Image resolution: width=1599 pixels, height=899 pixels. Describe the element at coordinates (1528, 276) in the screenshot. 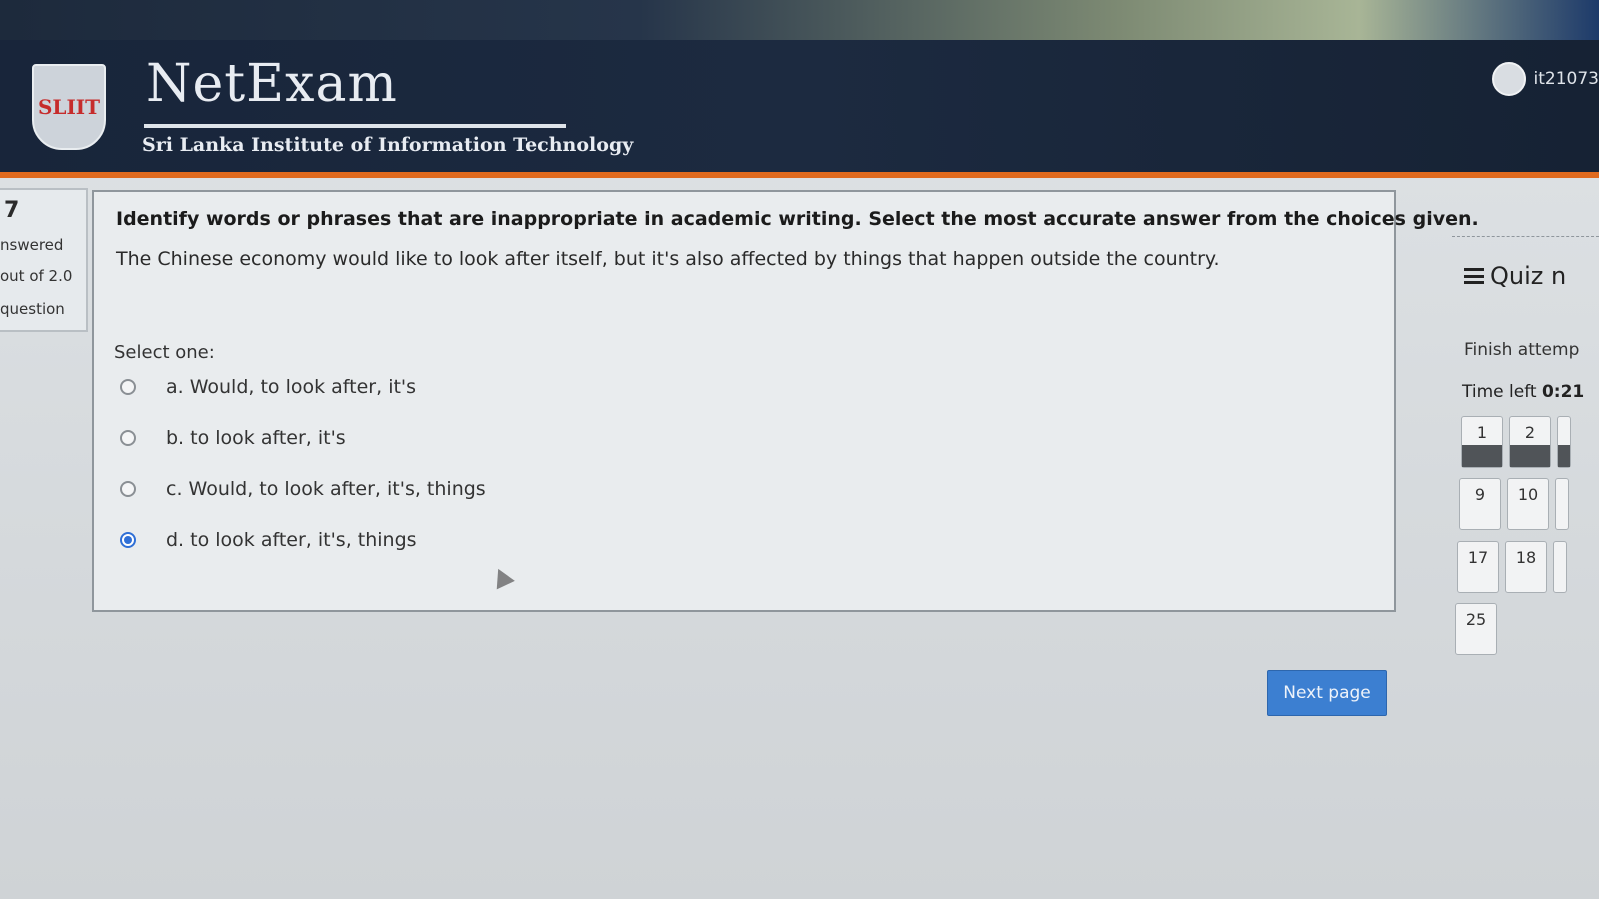

I see `quiz-nav-title-text: Quiz n` at that location.